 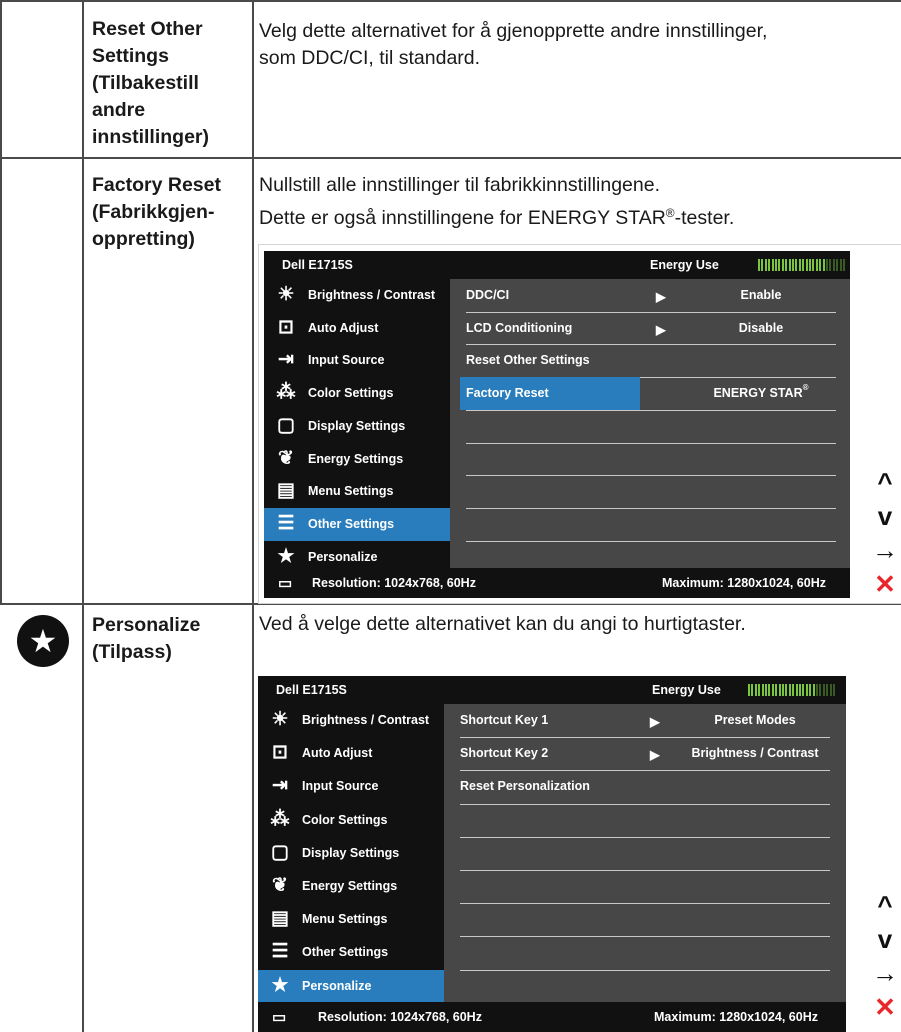 What do you see at coordinates (286, 327) in the screenshot?
I see `auto-adjust-icon: ⊡` at bounding box center [286, 327].